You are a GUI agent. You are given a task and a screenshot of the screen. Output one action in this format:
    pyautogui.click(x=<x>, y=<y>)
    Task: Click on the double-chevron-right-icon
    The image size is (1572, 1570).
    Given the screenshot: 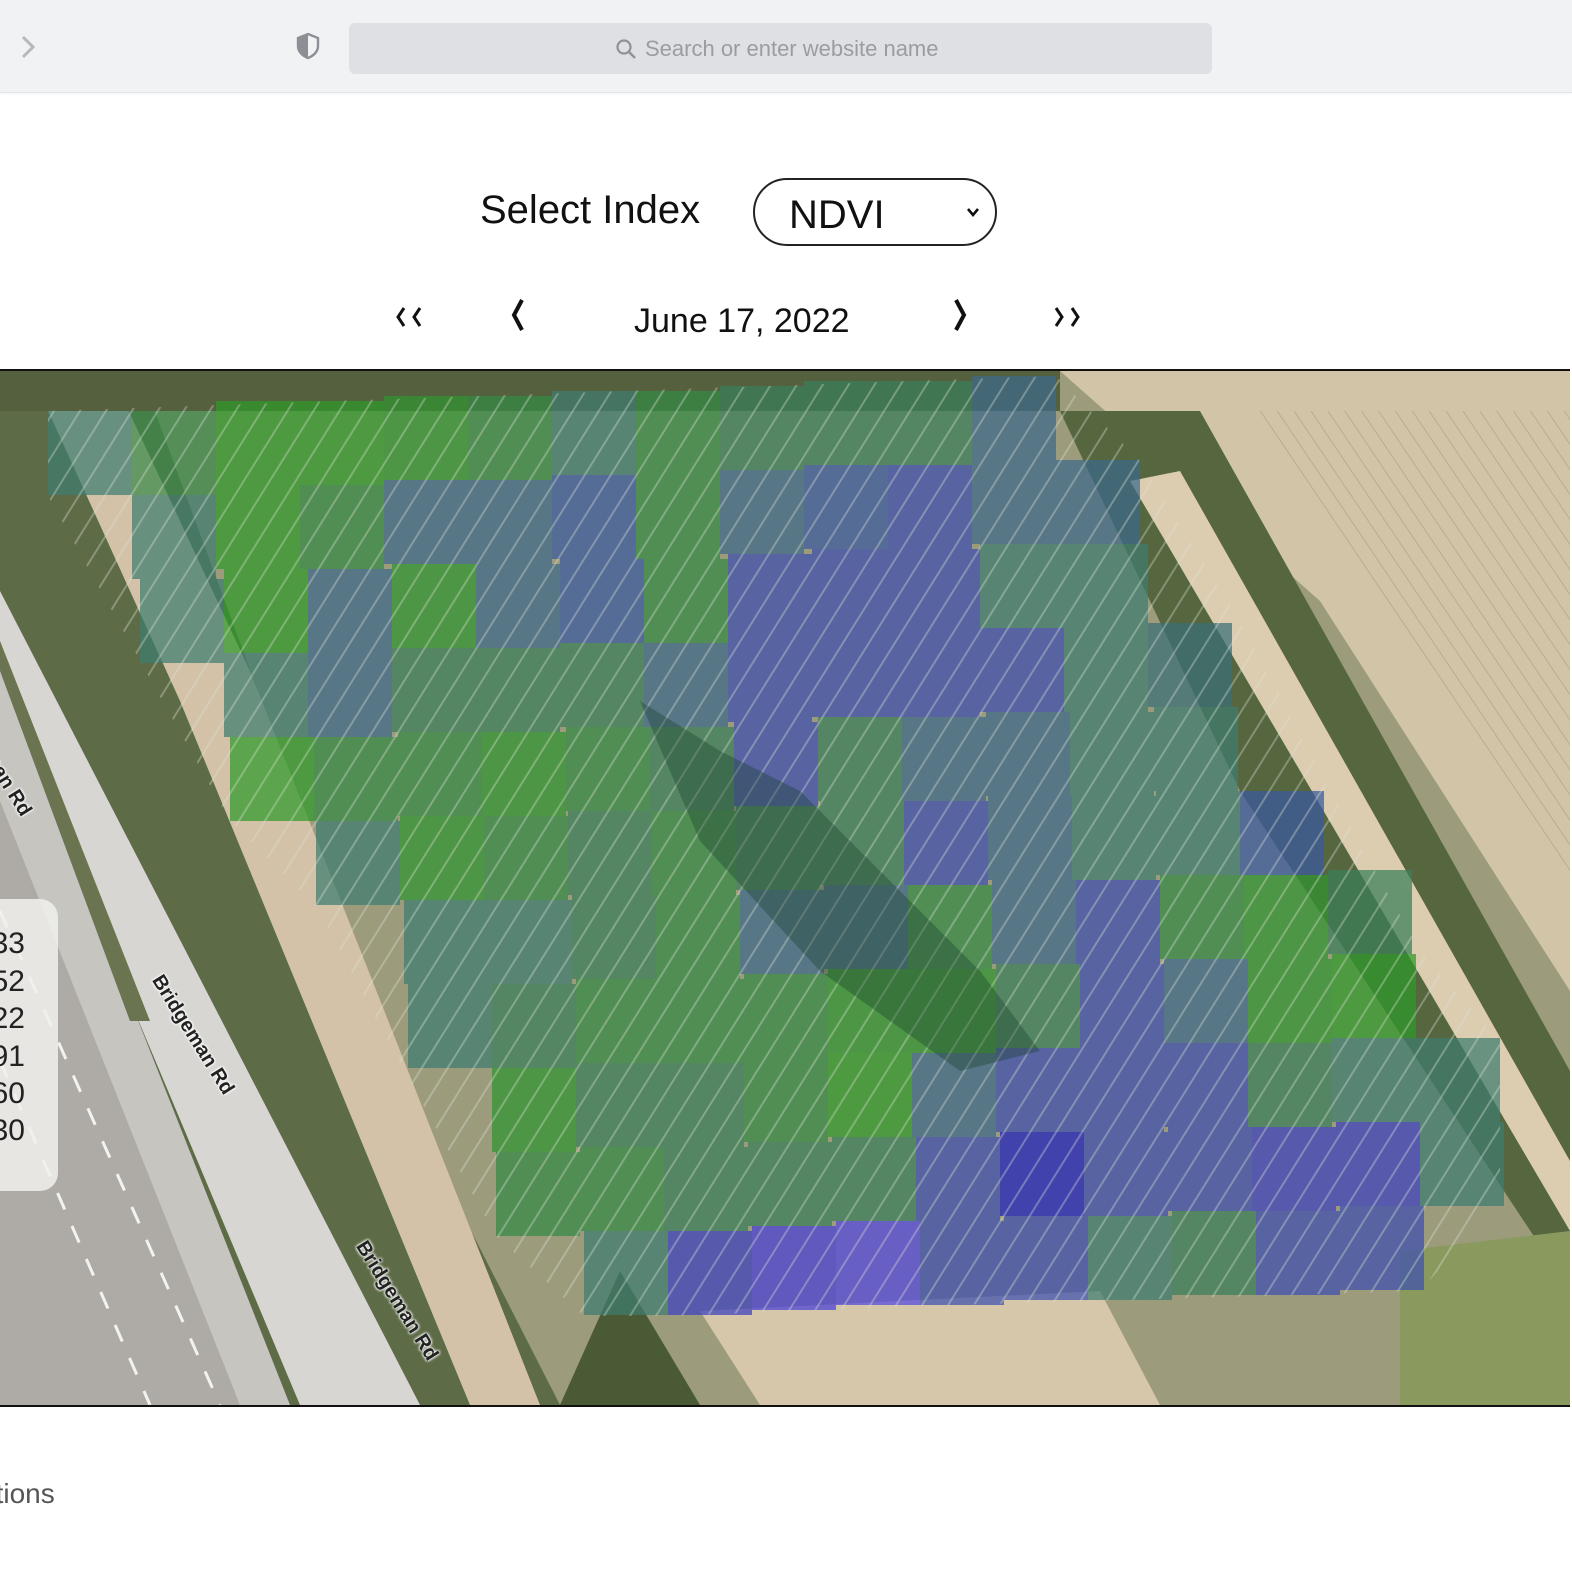 What is the action you would take?
    pyautogui.click(x=1067, y=317)
    